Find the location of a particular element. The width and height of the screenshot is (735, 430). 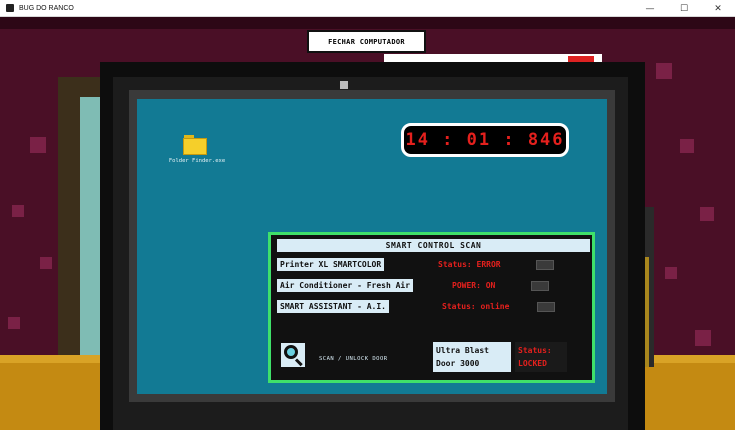

close-computer-button: FECHAR COMPUTADOR is located at coordinates (366, 41).